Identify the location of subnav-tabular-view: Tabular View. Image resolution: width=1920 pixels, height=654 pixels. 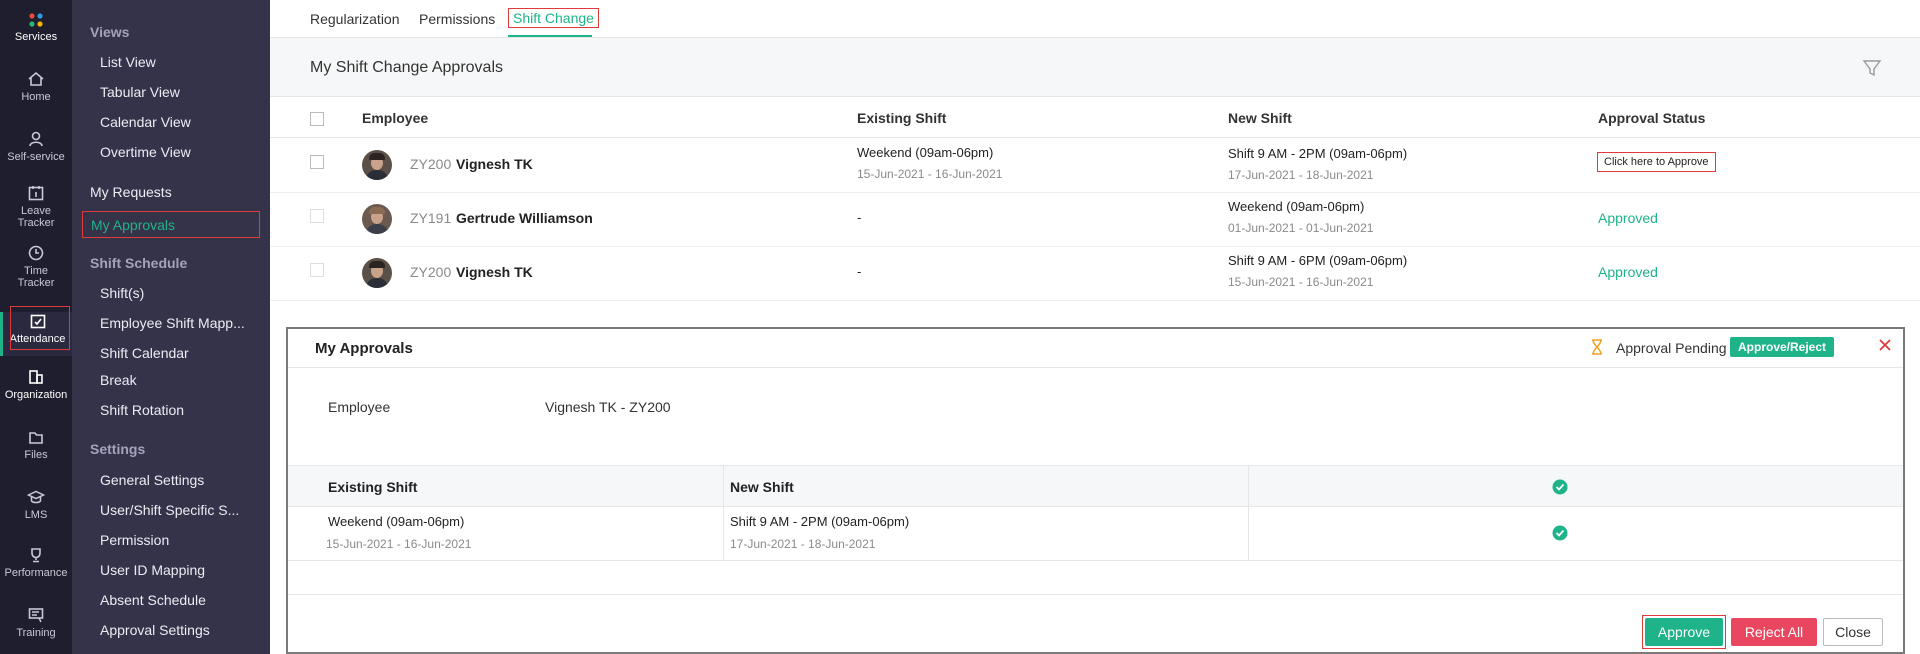
(182, 92).